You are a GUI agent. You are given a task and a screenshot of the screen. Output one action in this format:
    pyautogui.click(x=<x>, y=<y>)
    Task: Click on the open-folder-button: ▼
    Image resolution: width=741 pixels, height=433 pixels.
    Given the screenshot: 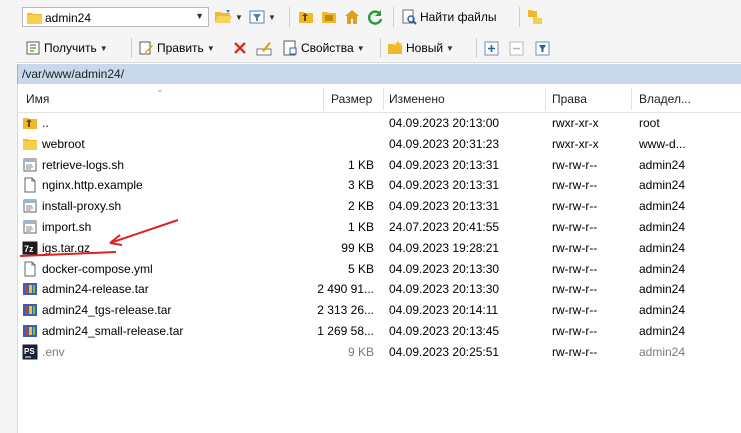 What is the action you would take?
    pyautogui.click(x=228, y=17)
    